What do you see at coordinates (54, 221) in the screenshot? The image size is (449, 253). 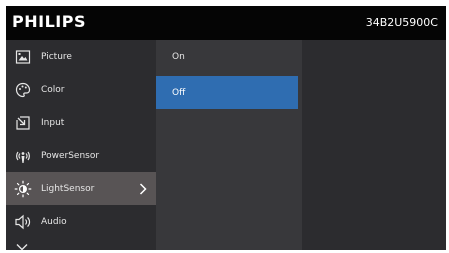 I see `menu-label-audio: Audio` at bounding box center [54, 221].